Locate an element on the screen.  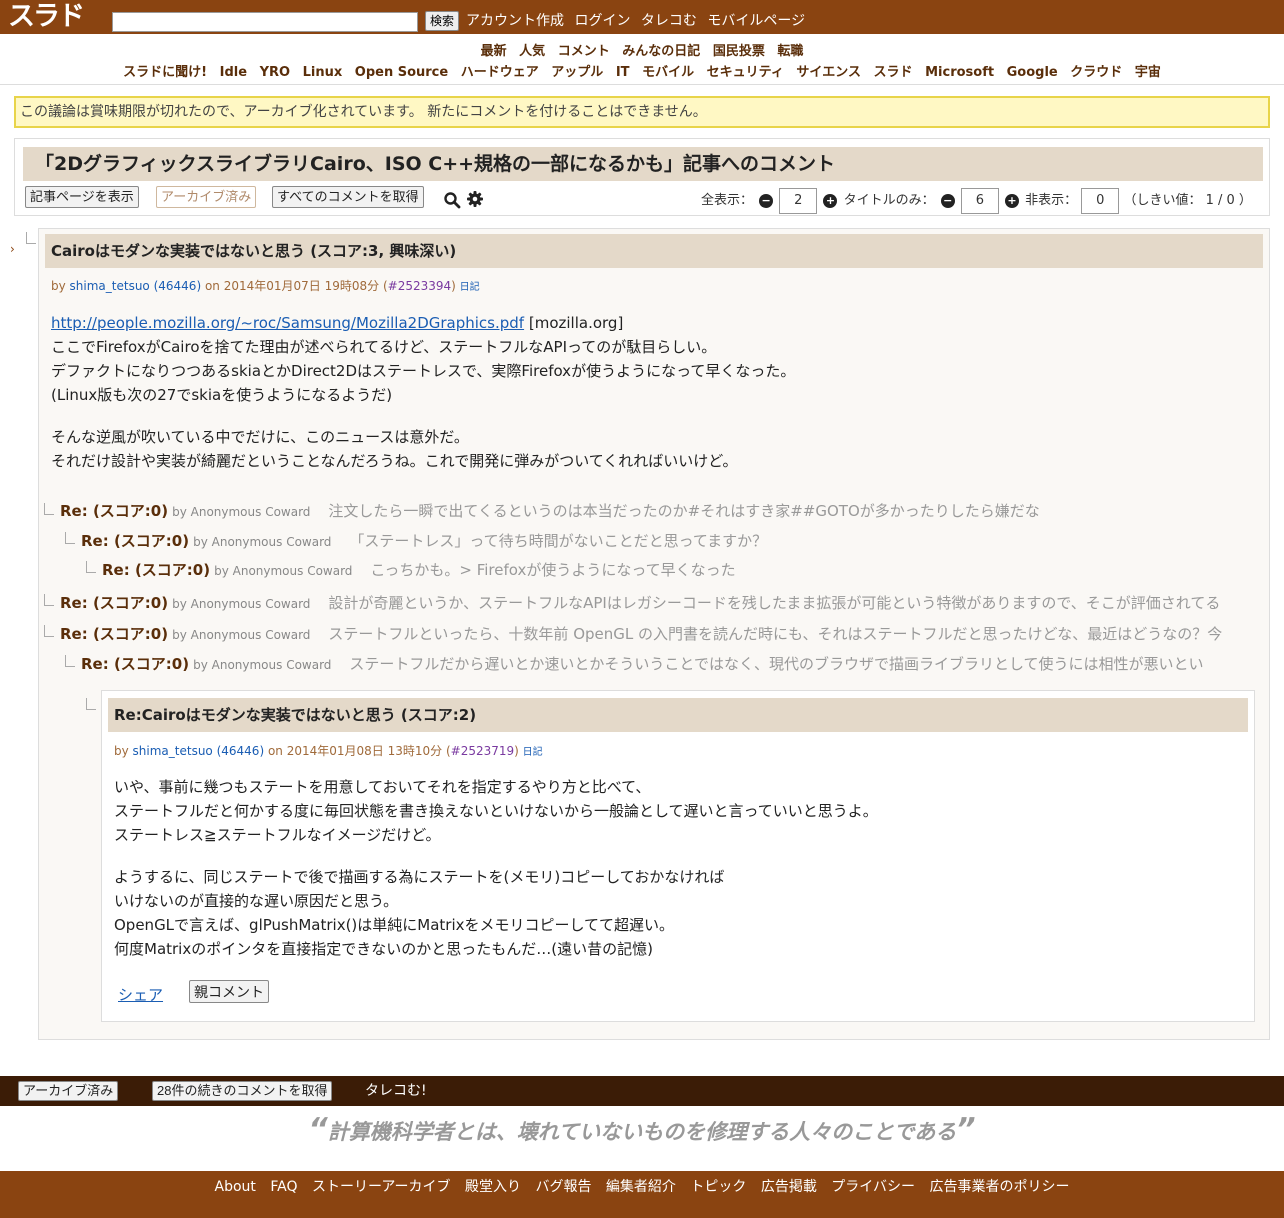
load-more-comments-button: 28件の続きのコメントを取得 is located at coordinates (242, 1091).